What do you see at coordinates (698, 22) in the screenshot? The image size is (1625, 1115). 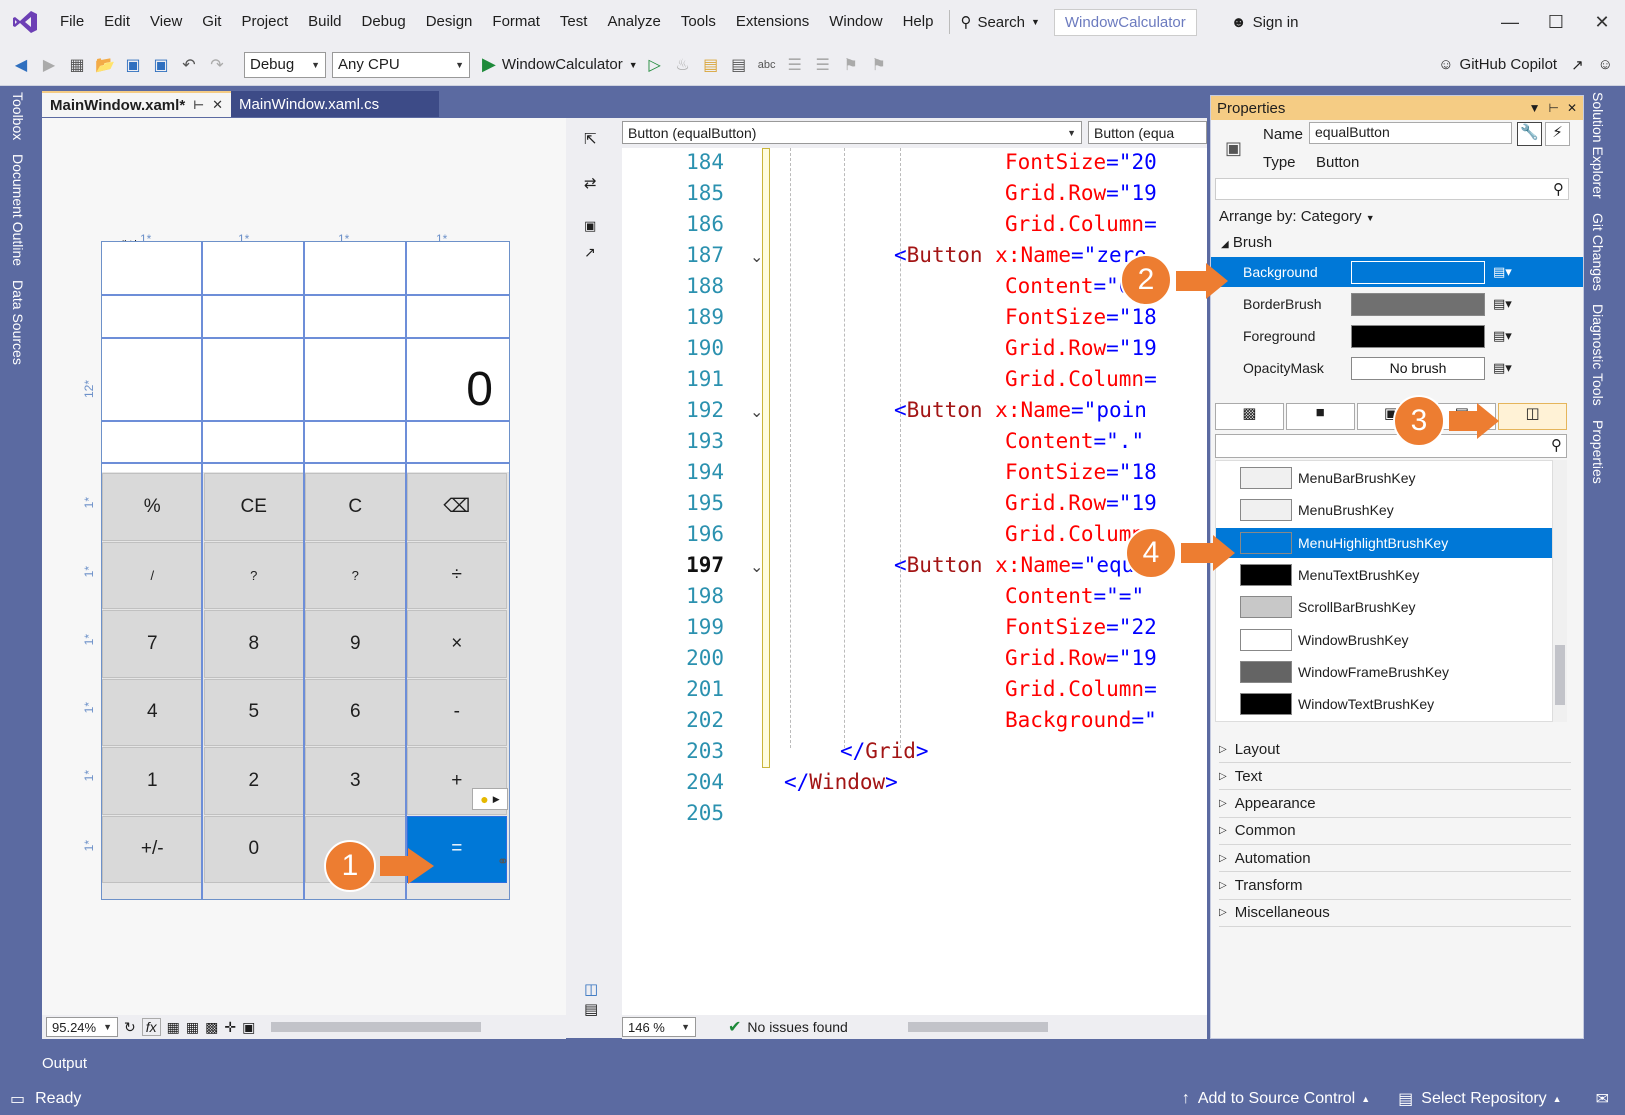 I see `menu-tools: Tools` at bounding box center [698, 22].